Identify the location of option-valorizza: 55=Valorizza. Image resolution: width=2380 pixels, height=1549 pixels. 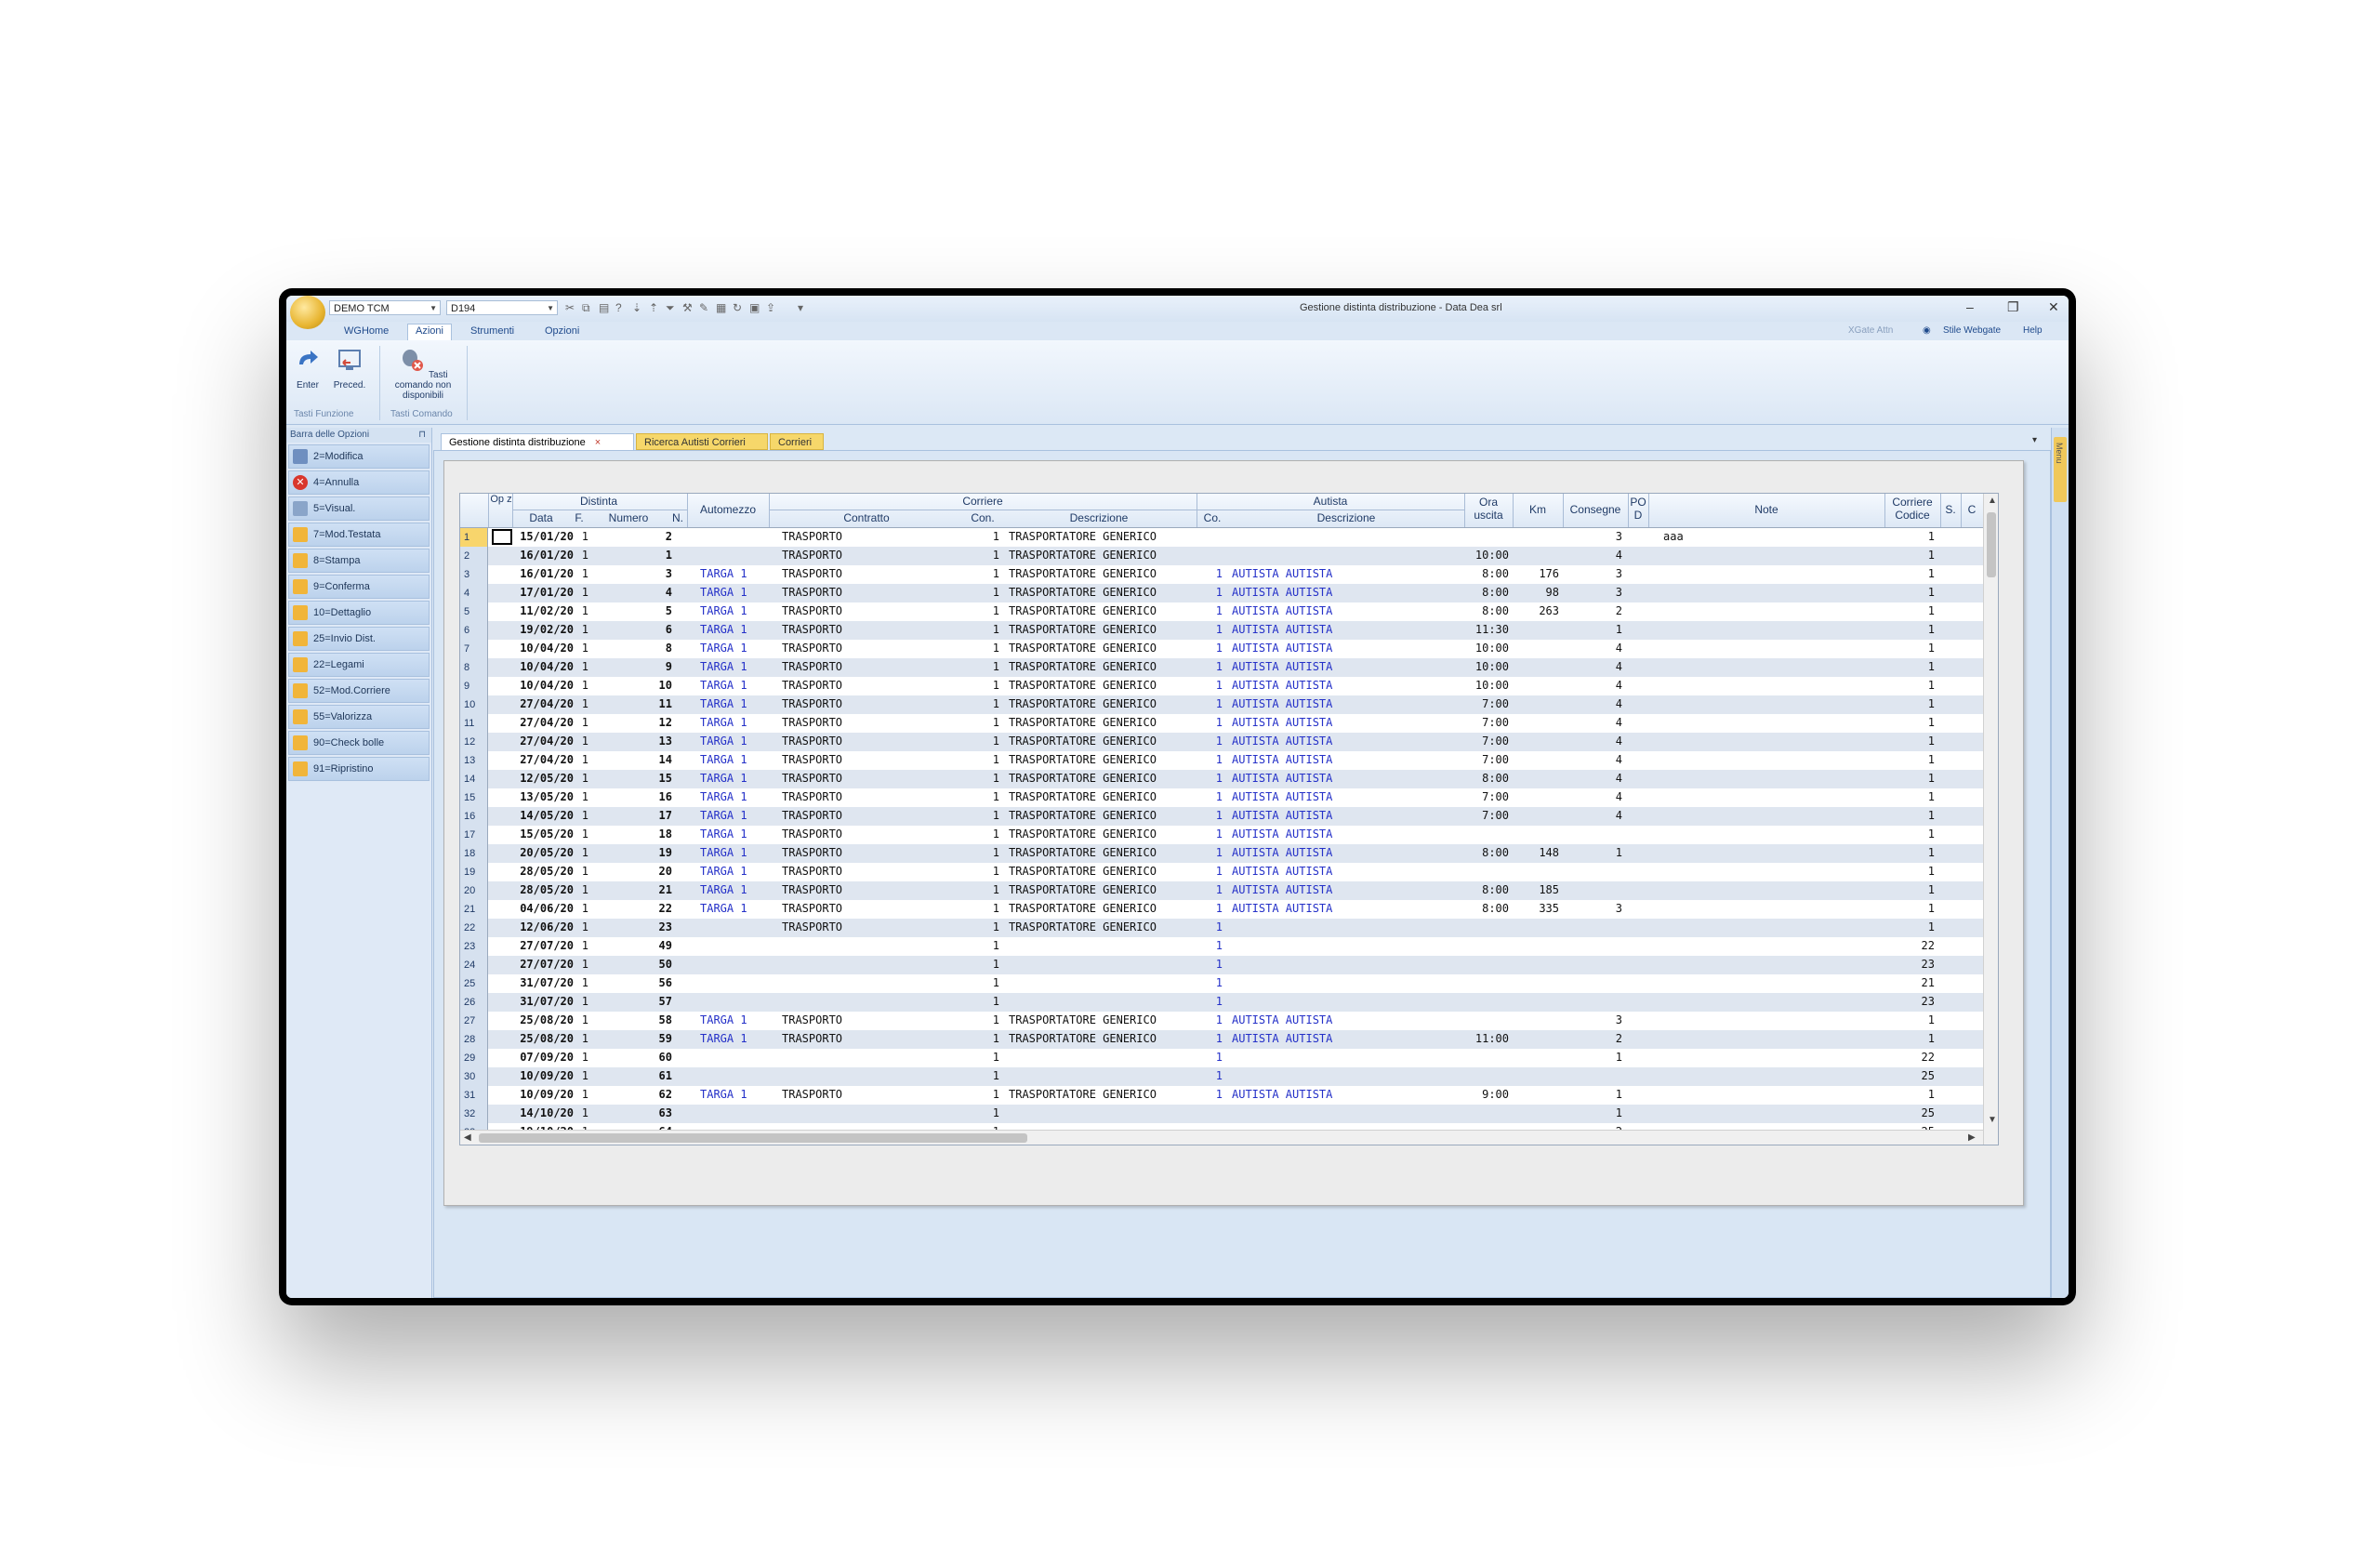
(359, 717).